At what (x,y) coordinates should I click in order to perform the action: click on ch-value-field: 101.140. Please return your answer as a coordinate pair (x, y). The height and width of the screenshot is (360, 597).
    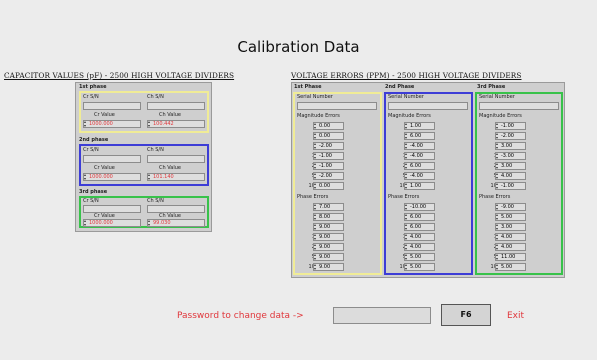
    Looking at the image, I should click on (176, 177).